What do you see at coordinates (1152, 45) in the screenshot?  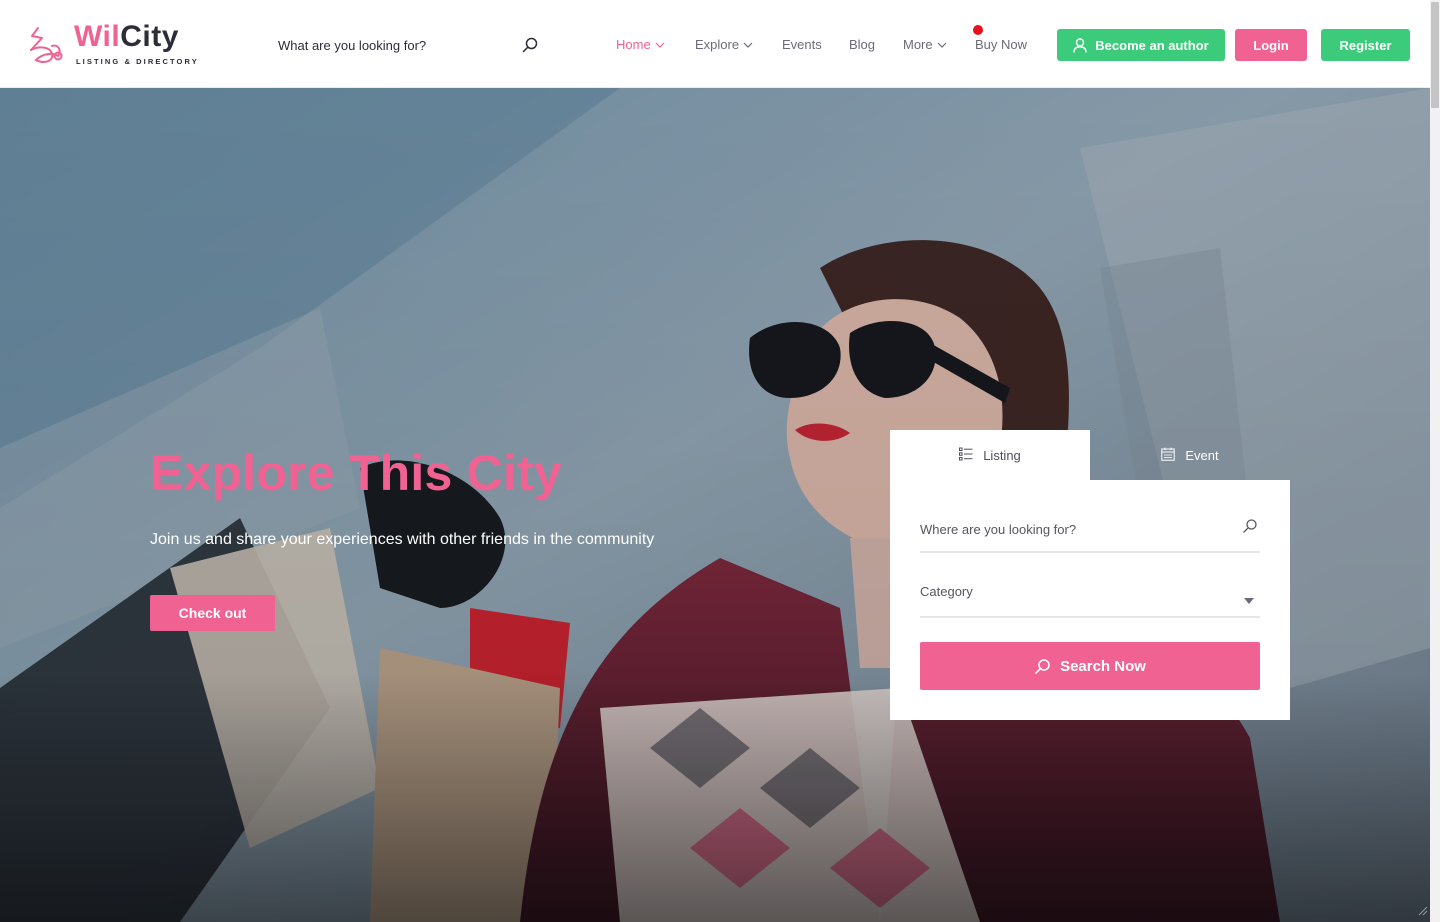 I see `become-author-label: Become an author` at bounding box center [1152, 45].